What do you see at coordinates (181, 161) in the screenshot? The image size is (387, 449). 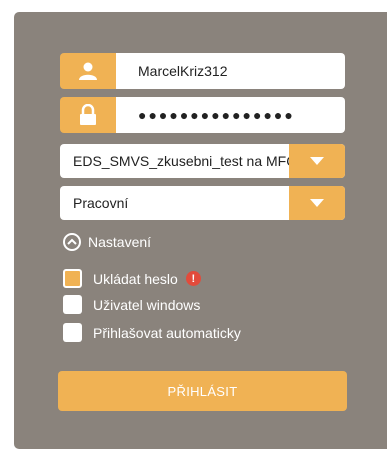 I see `server-select-value: EDS_SMVS_zkusebni_test na MFC` at bounding box center [181, 161].